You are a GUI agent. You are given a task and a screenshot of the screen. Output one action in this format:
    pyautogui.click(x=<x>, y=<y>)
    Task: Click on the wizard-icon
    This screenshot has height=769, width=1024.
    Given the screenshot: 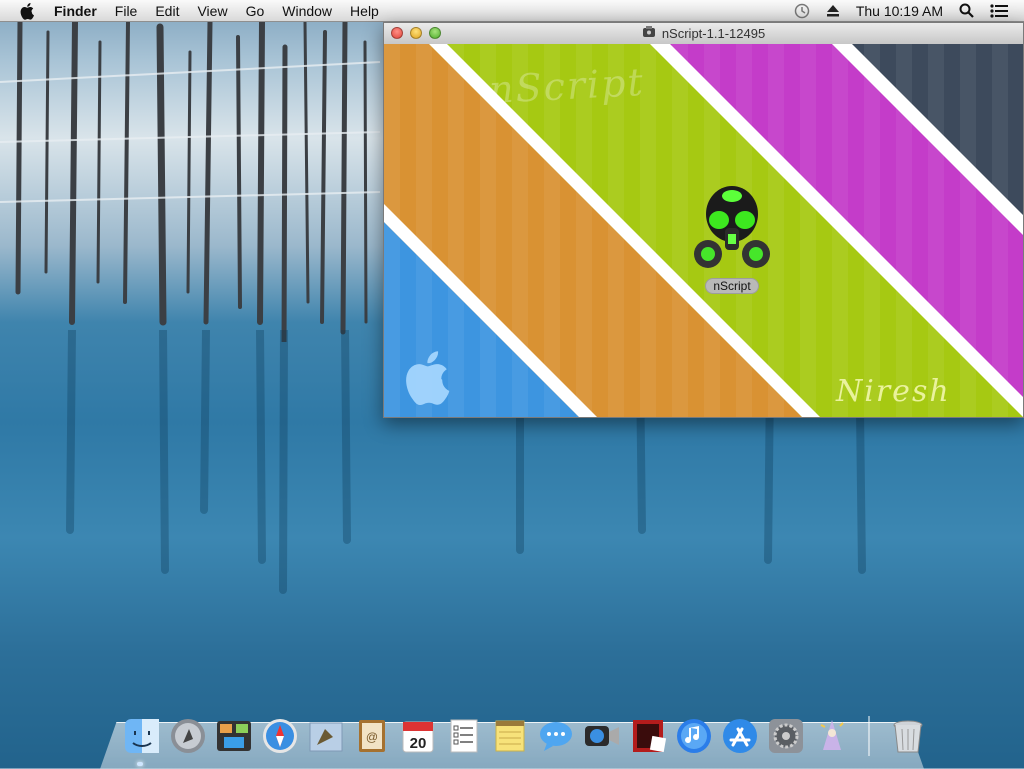 What is the action you would take?
    pyautogui.click(x=832, y=736)
    